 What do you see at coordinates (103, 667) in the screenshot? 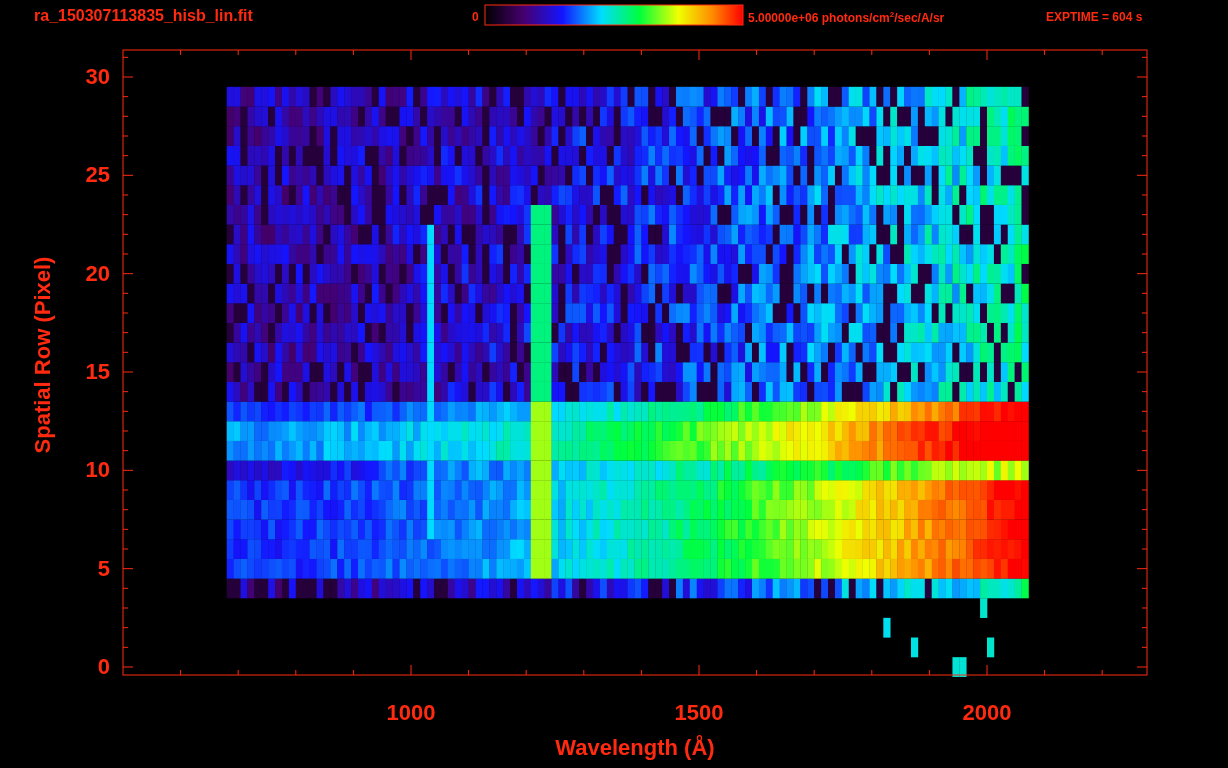
I see `y-tick-label: 0` at bounding box center [103, 667].